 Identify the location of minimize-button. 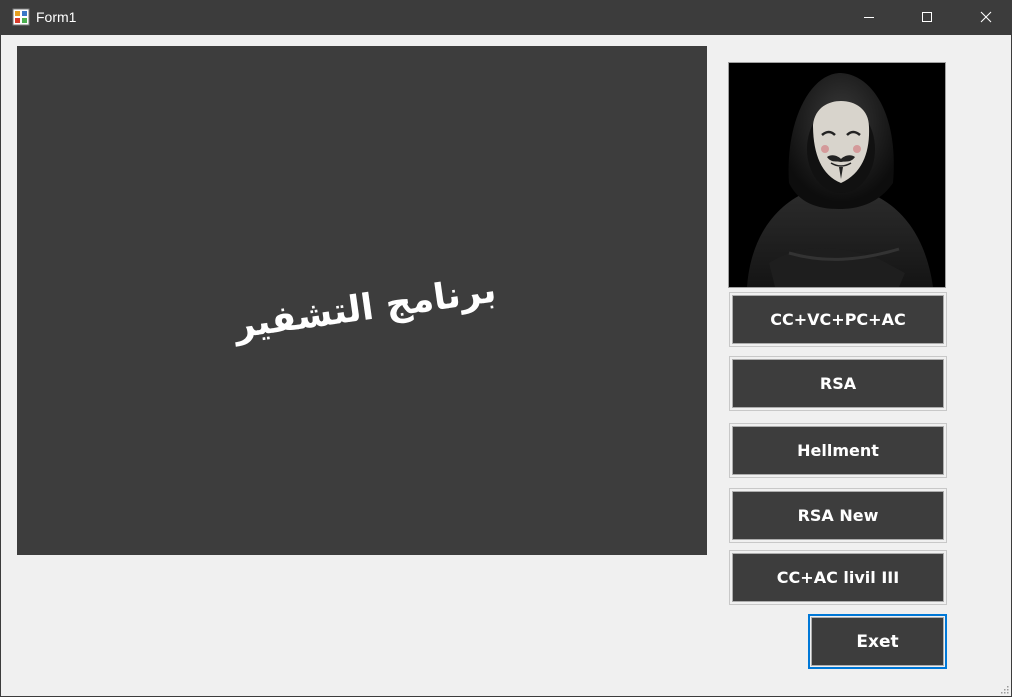
(869, 16).